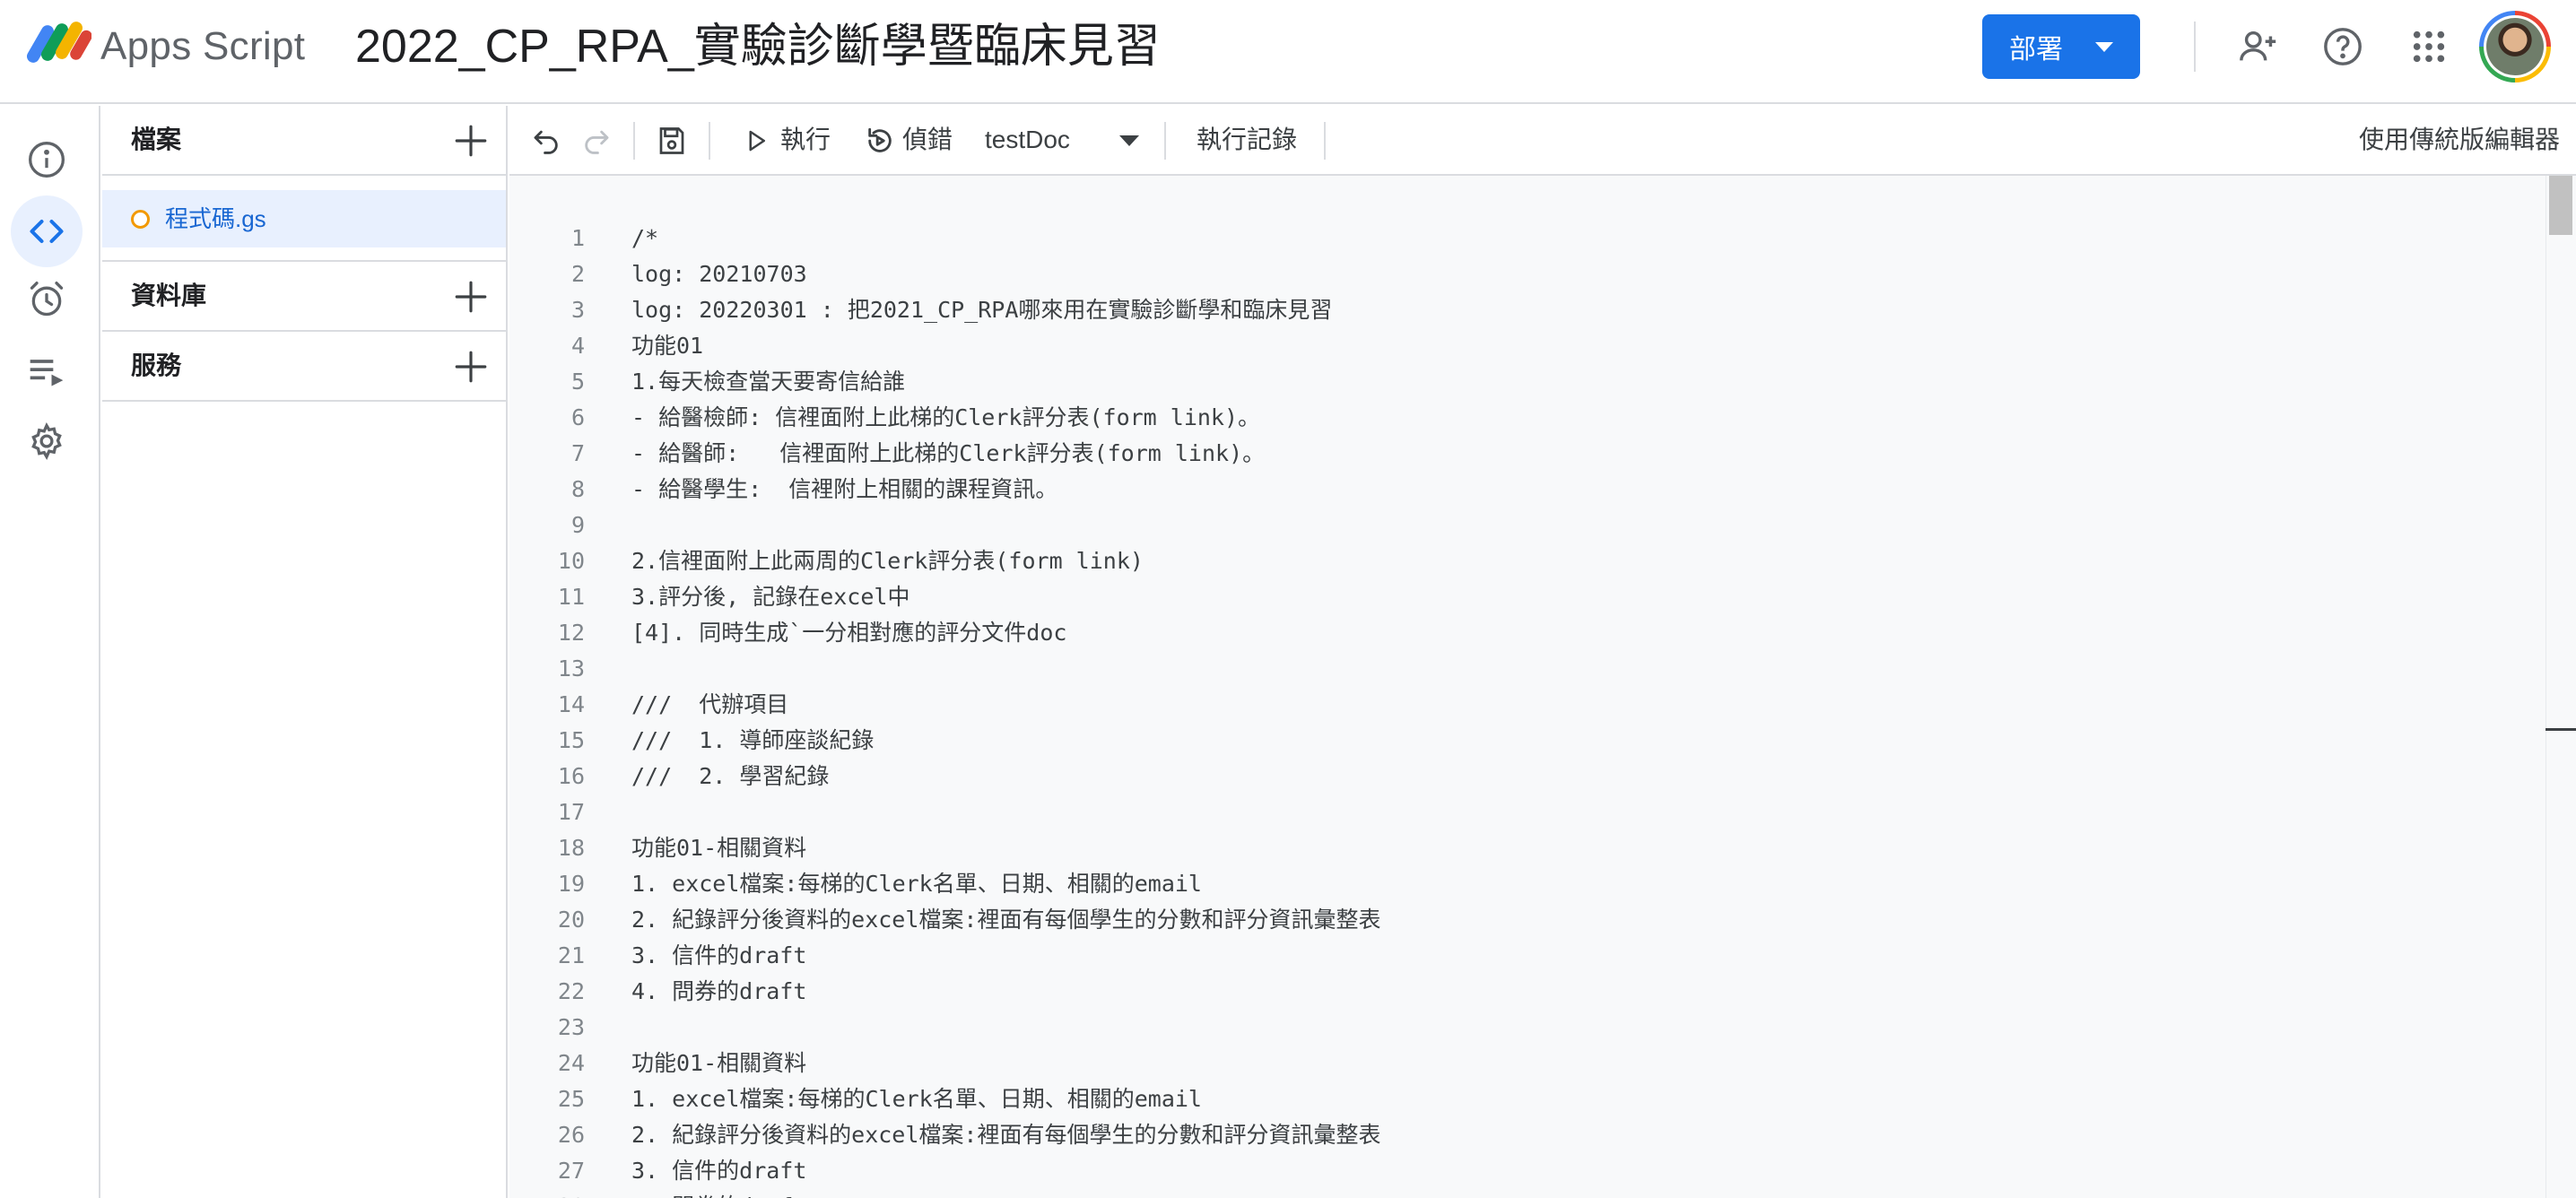 This screenshot has height=1198, width=2576. Describe the element at coordinates (1518, 561) in the screenshot. I see `code-line: 10 2.信裡面附上此兩周的Clerk評分表(form link)` at that location.